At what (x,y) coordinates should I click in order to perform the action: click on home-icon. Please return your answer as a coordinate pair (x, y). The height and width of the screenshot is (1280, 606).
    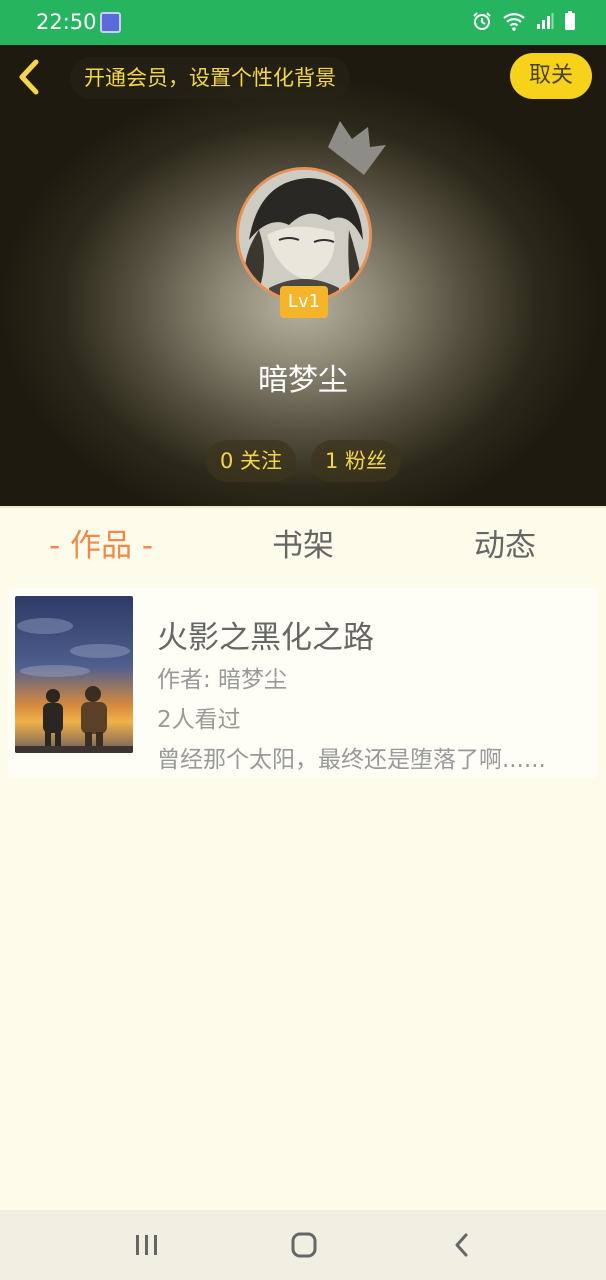
    Looking at the image, I should click on (304, 1245).